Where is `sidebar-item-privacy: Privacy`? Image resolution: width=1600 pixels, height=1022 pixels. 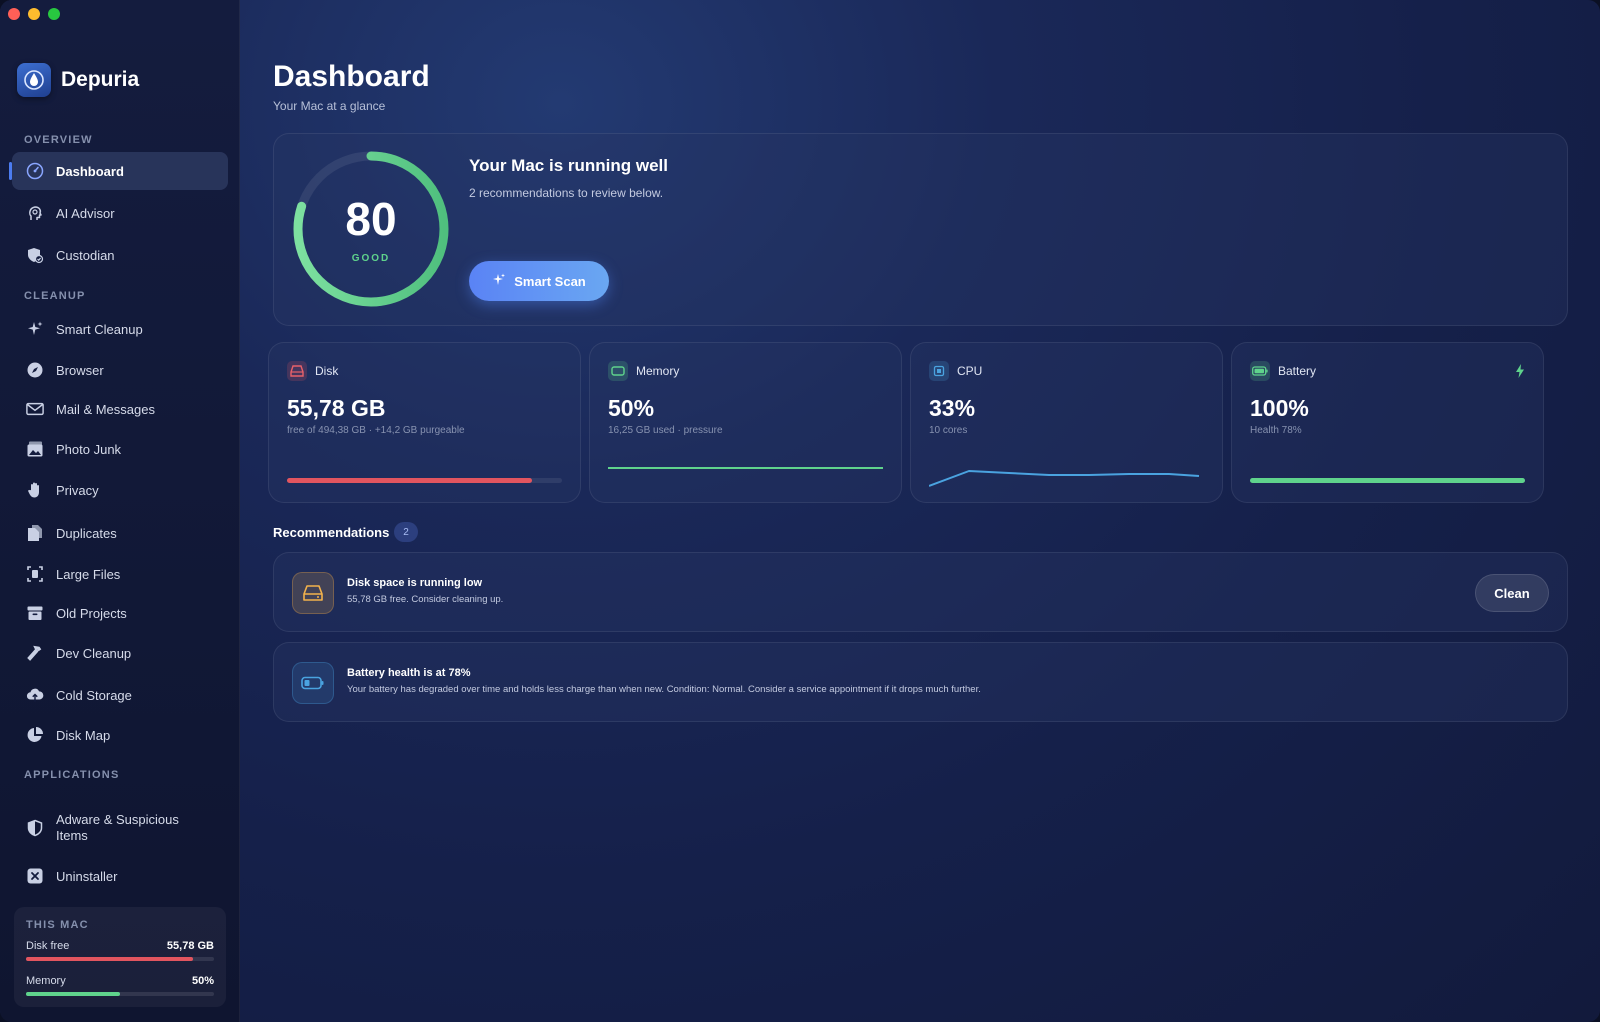 sidebar-item-privacy: Privacy is located at coordinates (120, 490).